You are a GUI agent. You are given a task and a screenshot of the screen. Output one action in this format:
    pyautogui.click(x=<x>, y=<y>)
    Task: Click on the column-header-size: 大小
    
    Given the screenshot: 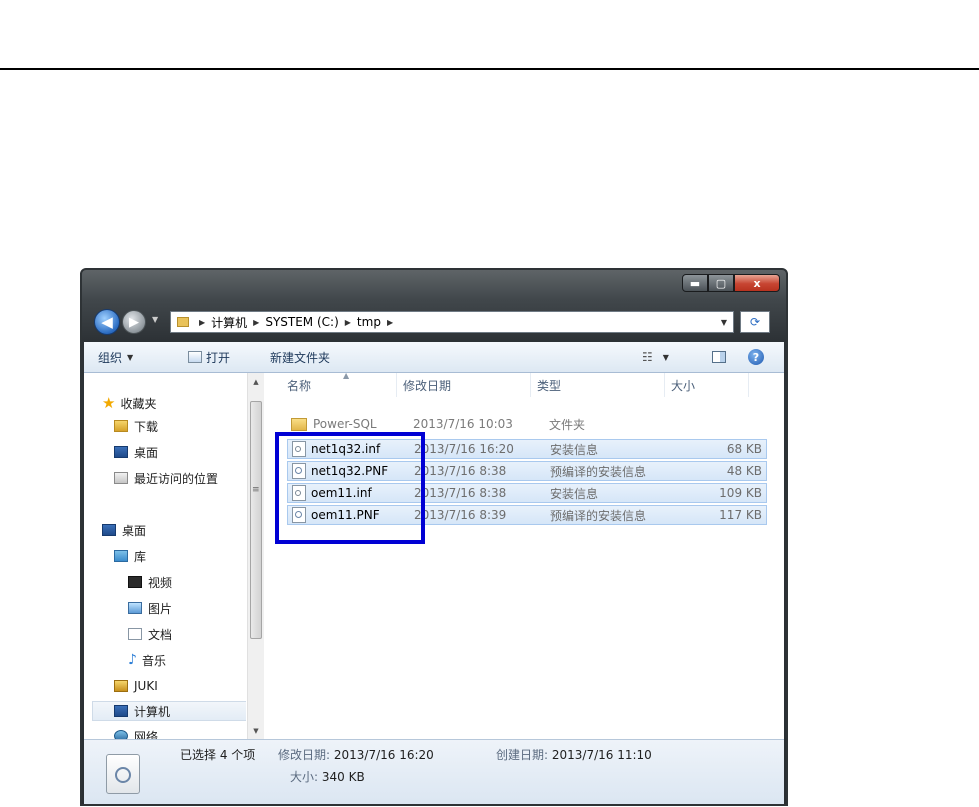 What is the action you would take?
    pyautogui.click(x=707, y=385)
    